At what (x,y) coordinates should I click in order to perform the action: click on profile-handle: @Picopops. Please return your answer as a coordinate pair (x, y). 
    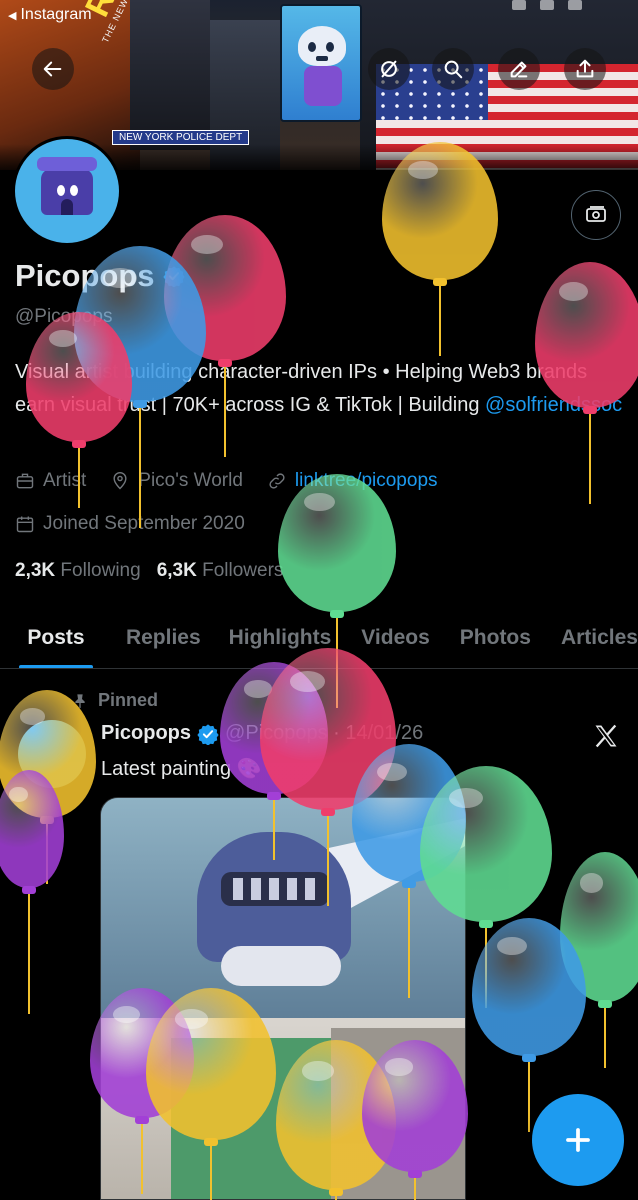
    Looking at the image, I should click on (64, 316).